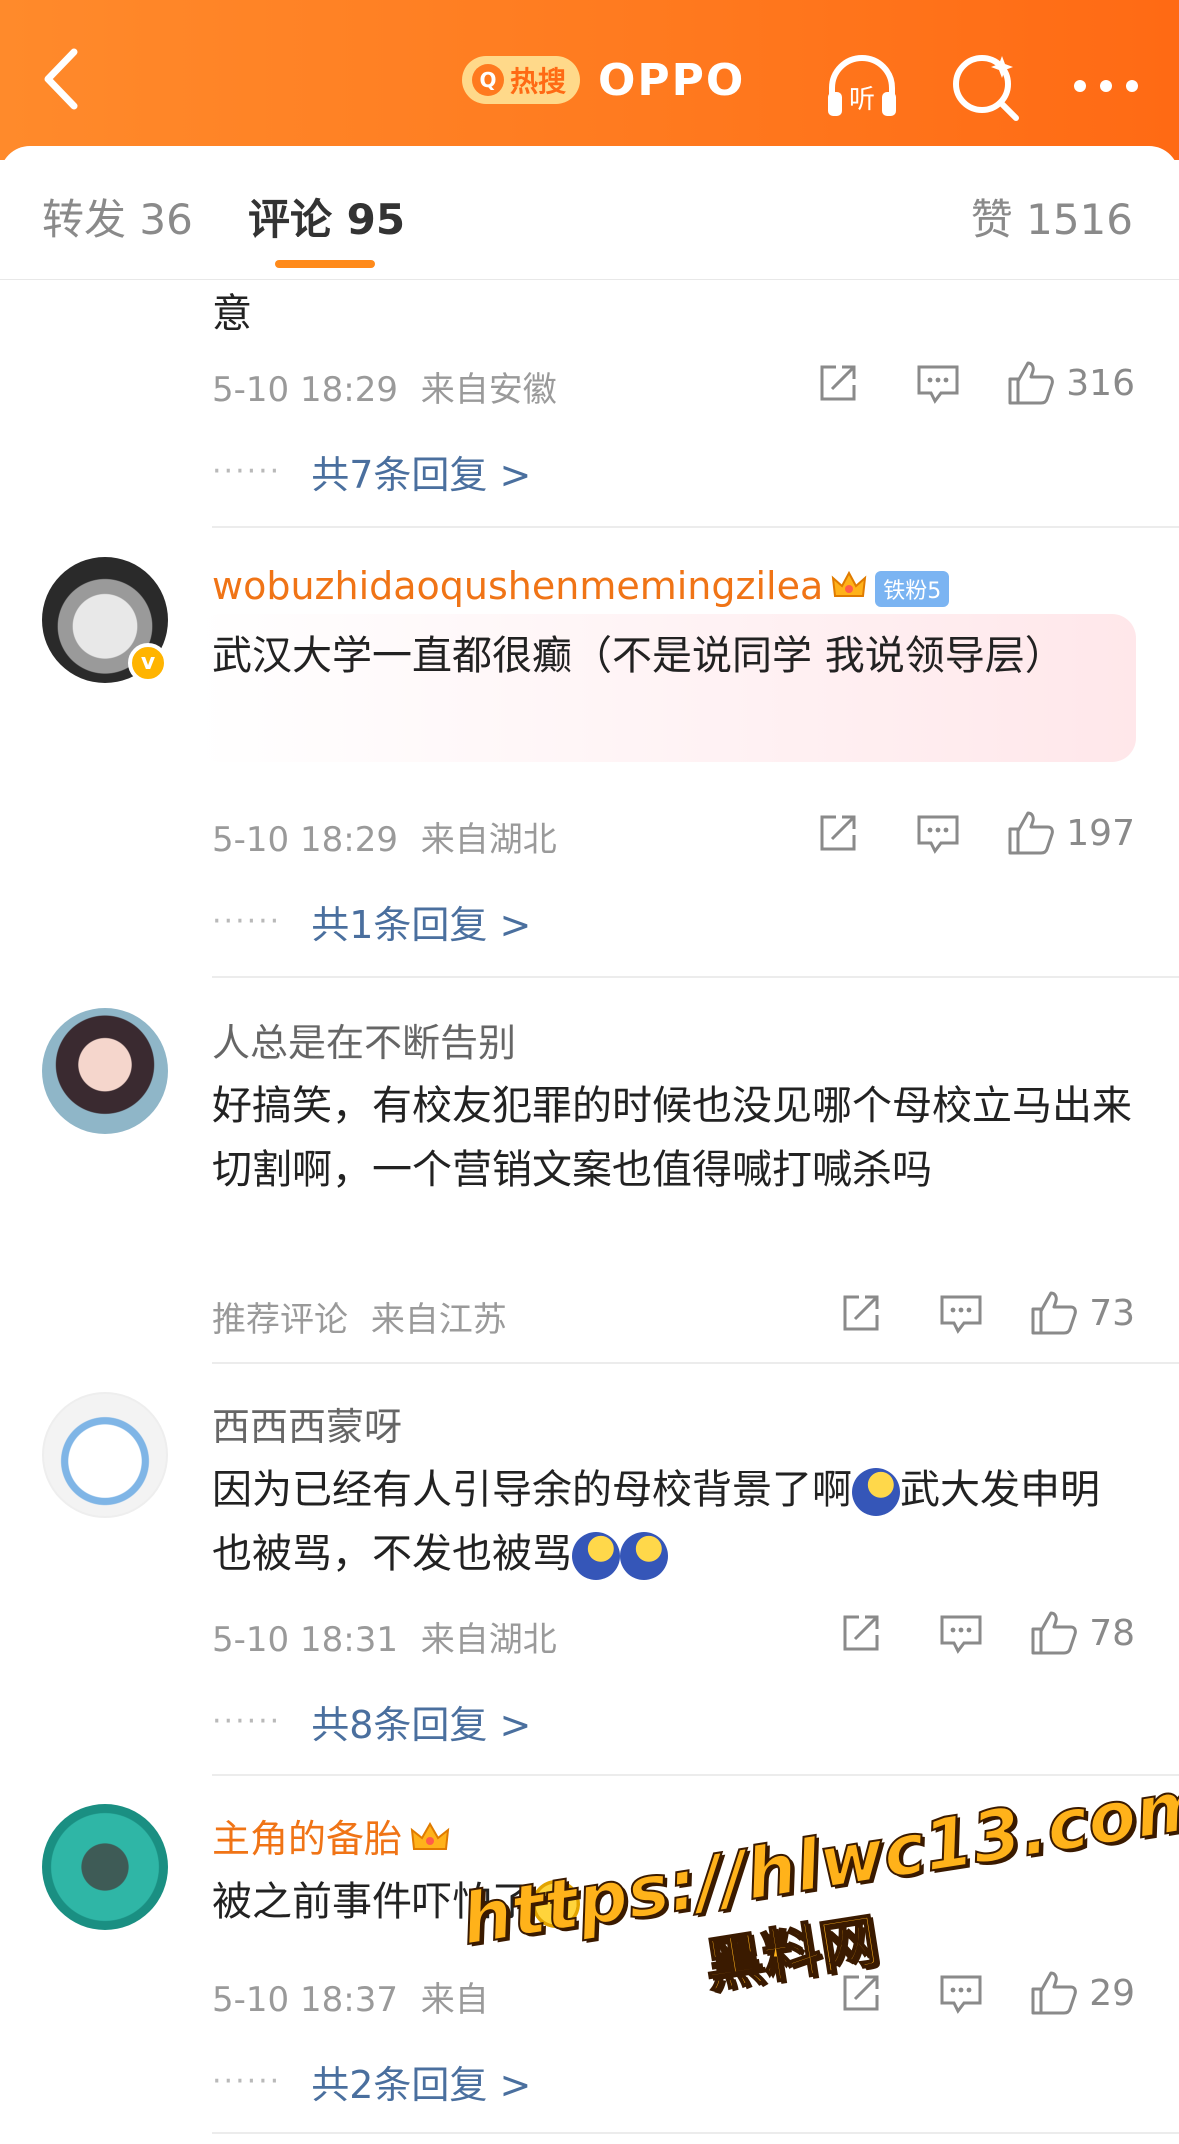  Describe the element at coordinates (280, 1320) in the screenshot. I see `comment-tag: 推荐评论` at that location.